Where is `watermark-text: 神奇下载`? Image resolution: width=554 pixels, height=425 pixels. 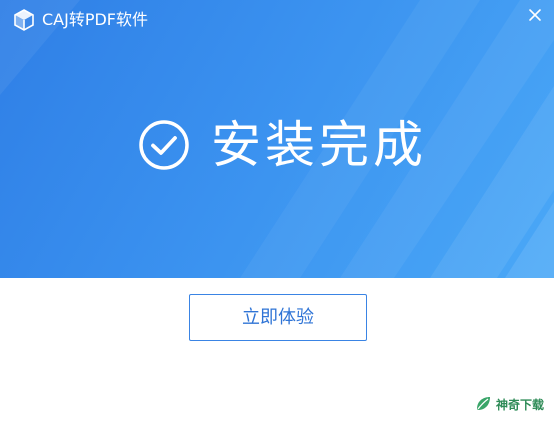
watermark-text: 神奇下载 is located at coordinates (519, 404).